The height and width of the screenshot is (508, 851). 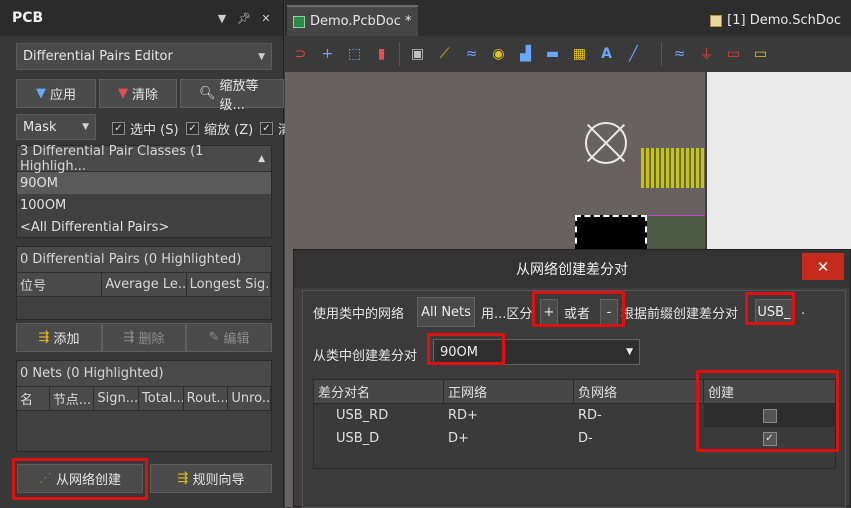 What do you see at coordinates (417, 54) in the screenshot?
I see `component-icon: ▣` at bounding box center [417, 54].